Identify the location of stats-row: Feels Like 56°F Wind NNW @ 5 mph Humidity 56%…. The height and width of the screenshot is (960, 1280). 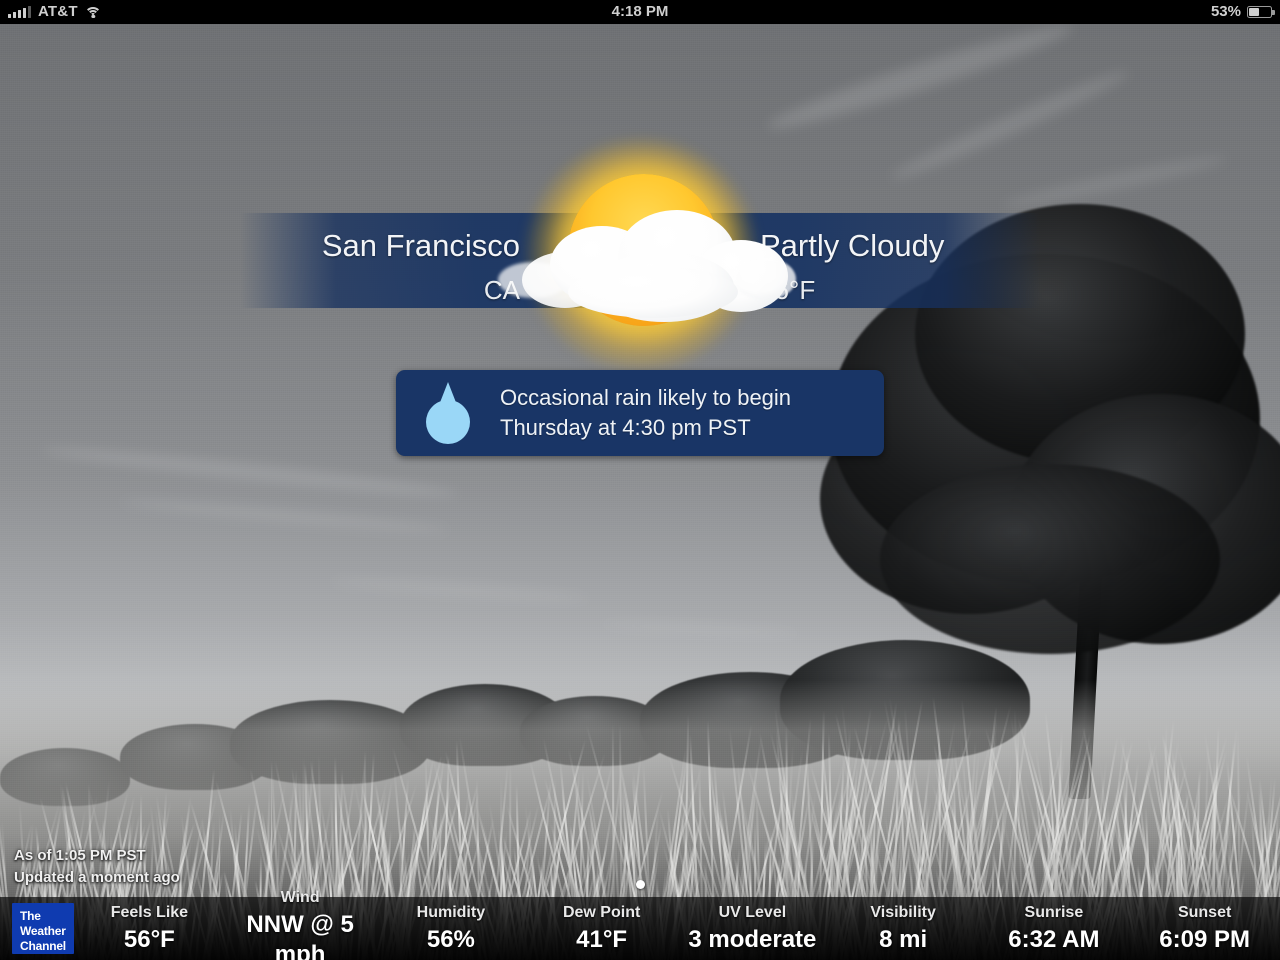
(677, 924).